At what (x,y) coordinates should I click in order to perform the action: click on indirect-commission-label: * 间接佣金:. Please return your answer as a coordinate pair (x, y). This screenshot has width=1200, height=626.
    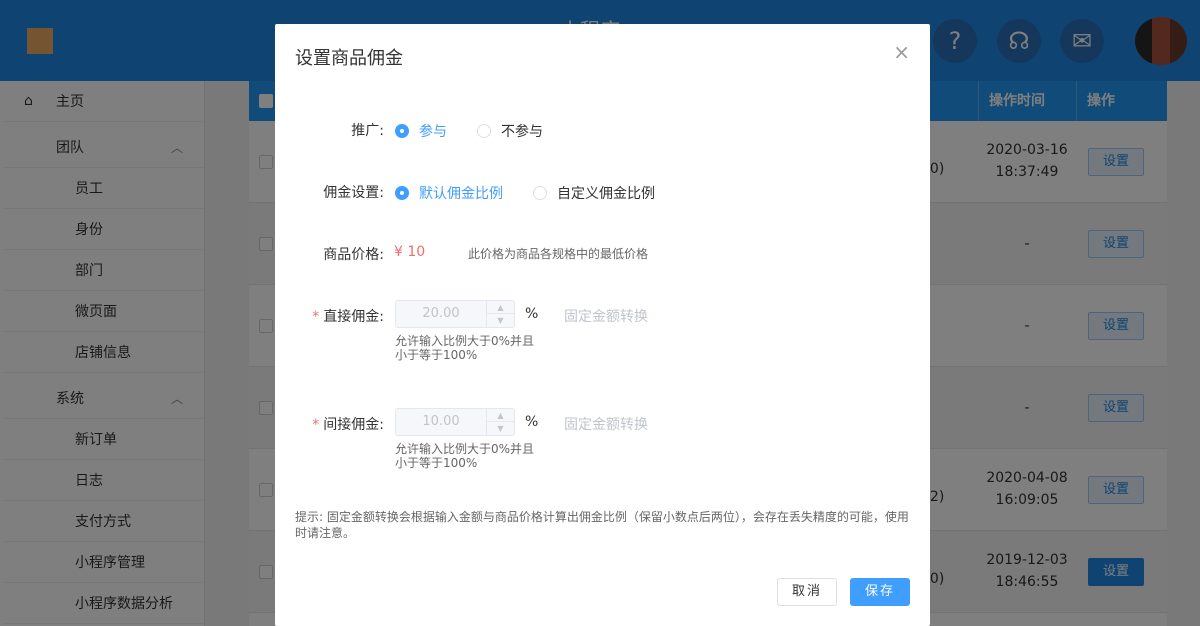
    Looking at the image, I should click on (348, 425).